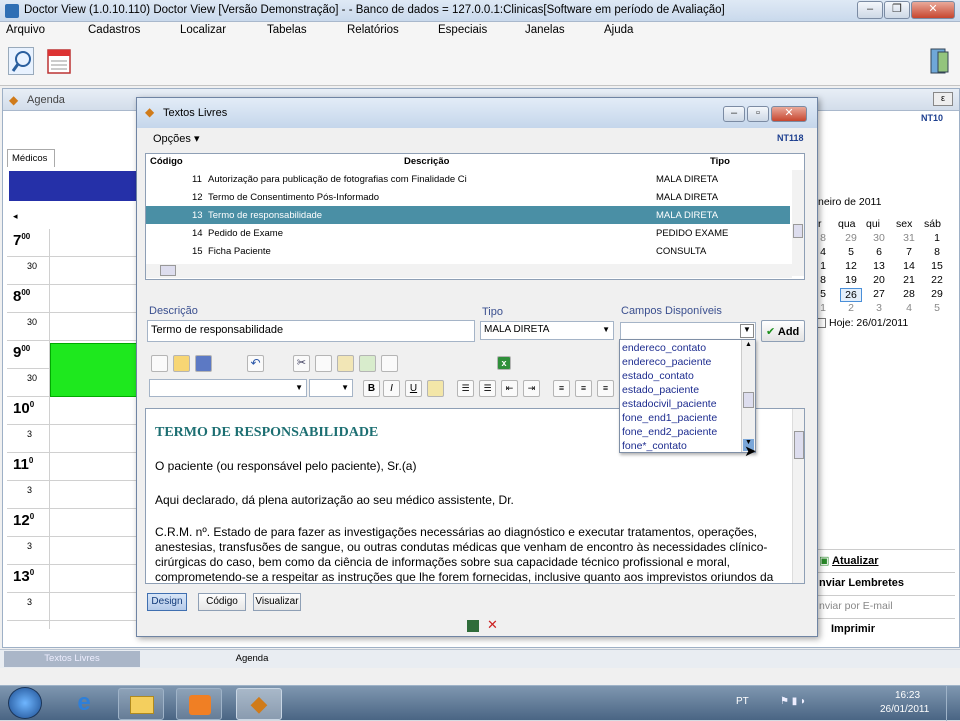 The height and width of the screenshot is (721, 960). Describe the element at coordinates (167, 602) in the screenshot. I see `tab-design: Design` at that location.